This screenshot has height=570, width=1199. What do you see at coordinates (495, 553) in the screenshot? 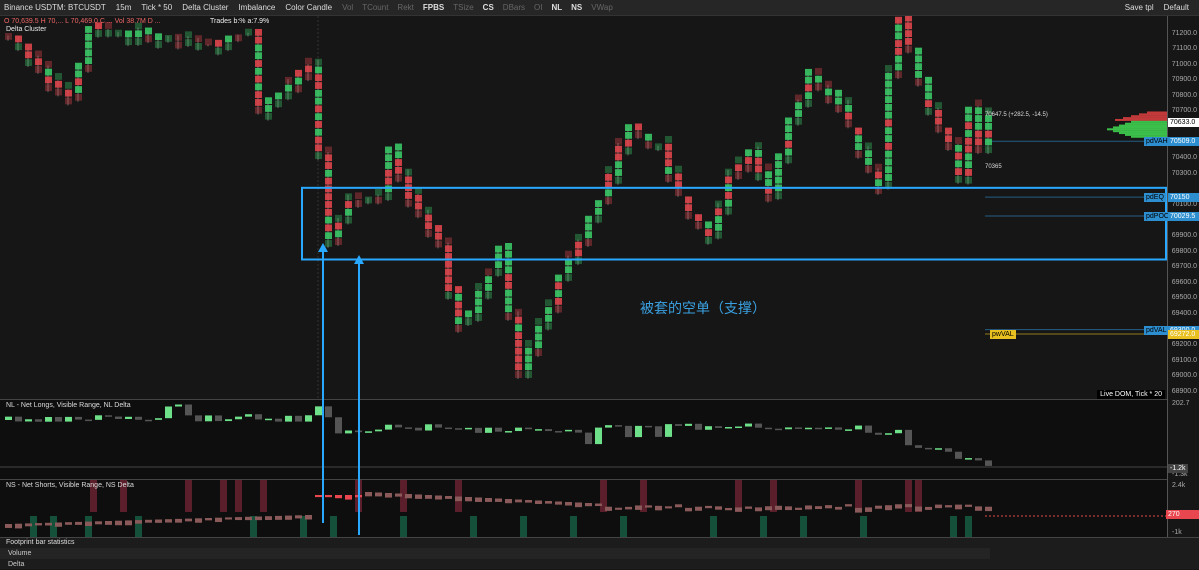
I see `stats-row-volume: Volume` at bounding box center [495, 553].